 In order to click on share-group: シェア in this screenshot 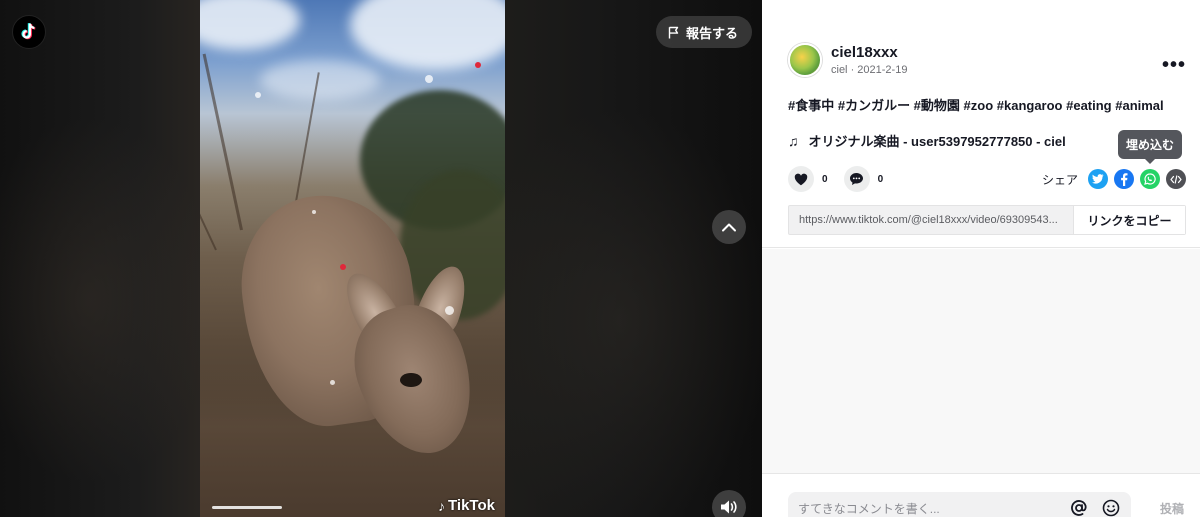, I will do `click(1114, 179)`.